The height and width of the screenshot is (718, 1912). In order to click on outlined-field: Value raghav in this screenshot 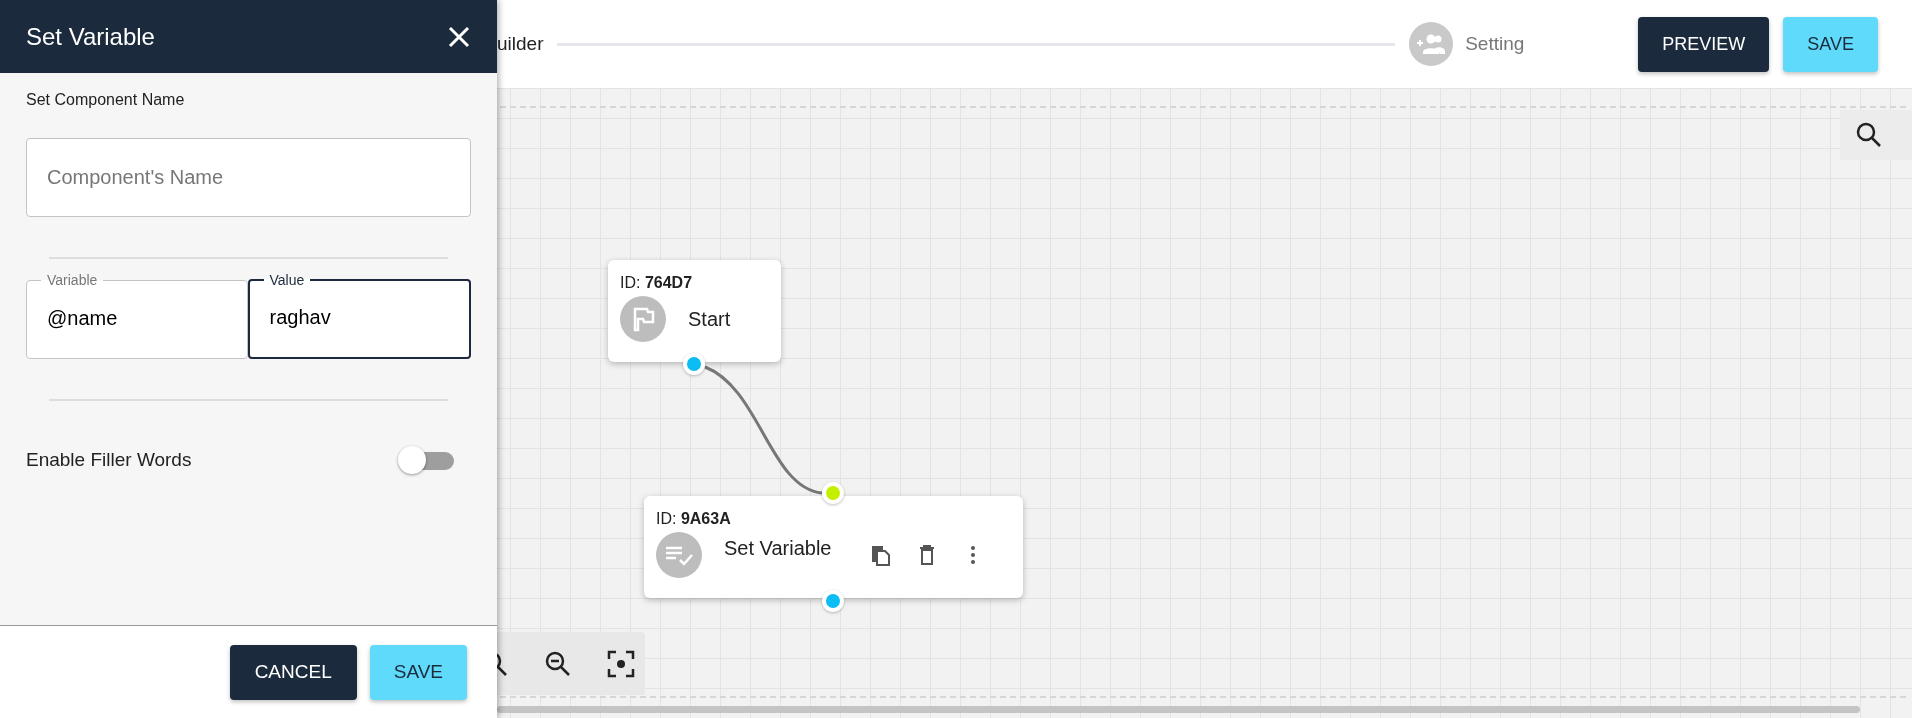, I will do `click(359, 315)`.